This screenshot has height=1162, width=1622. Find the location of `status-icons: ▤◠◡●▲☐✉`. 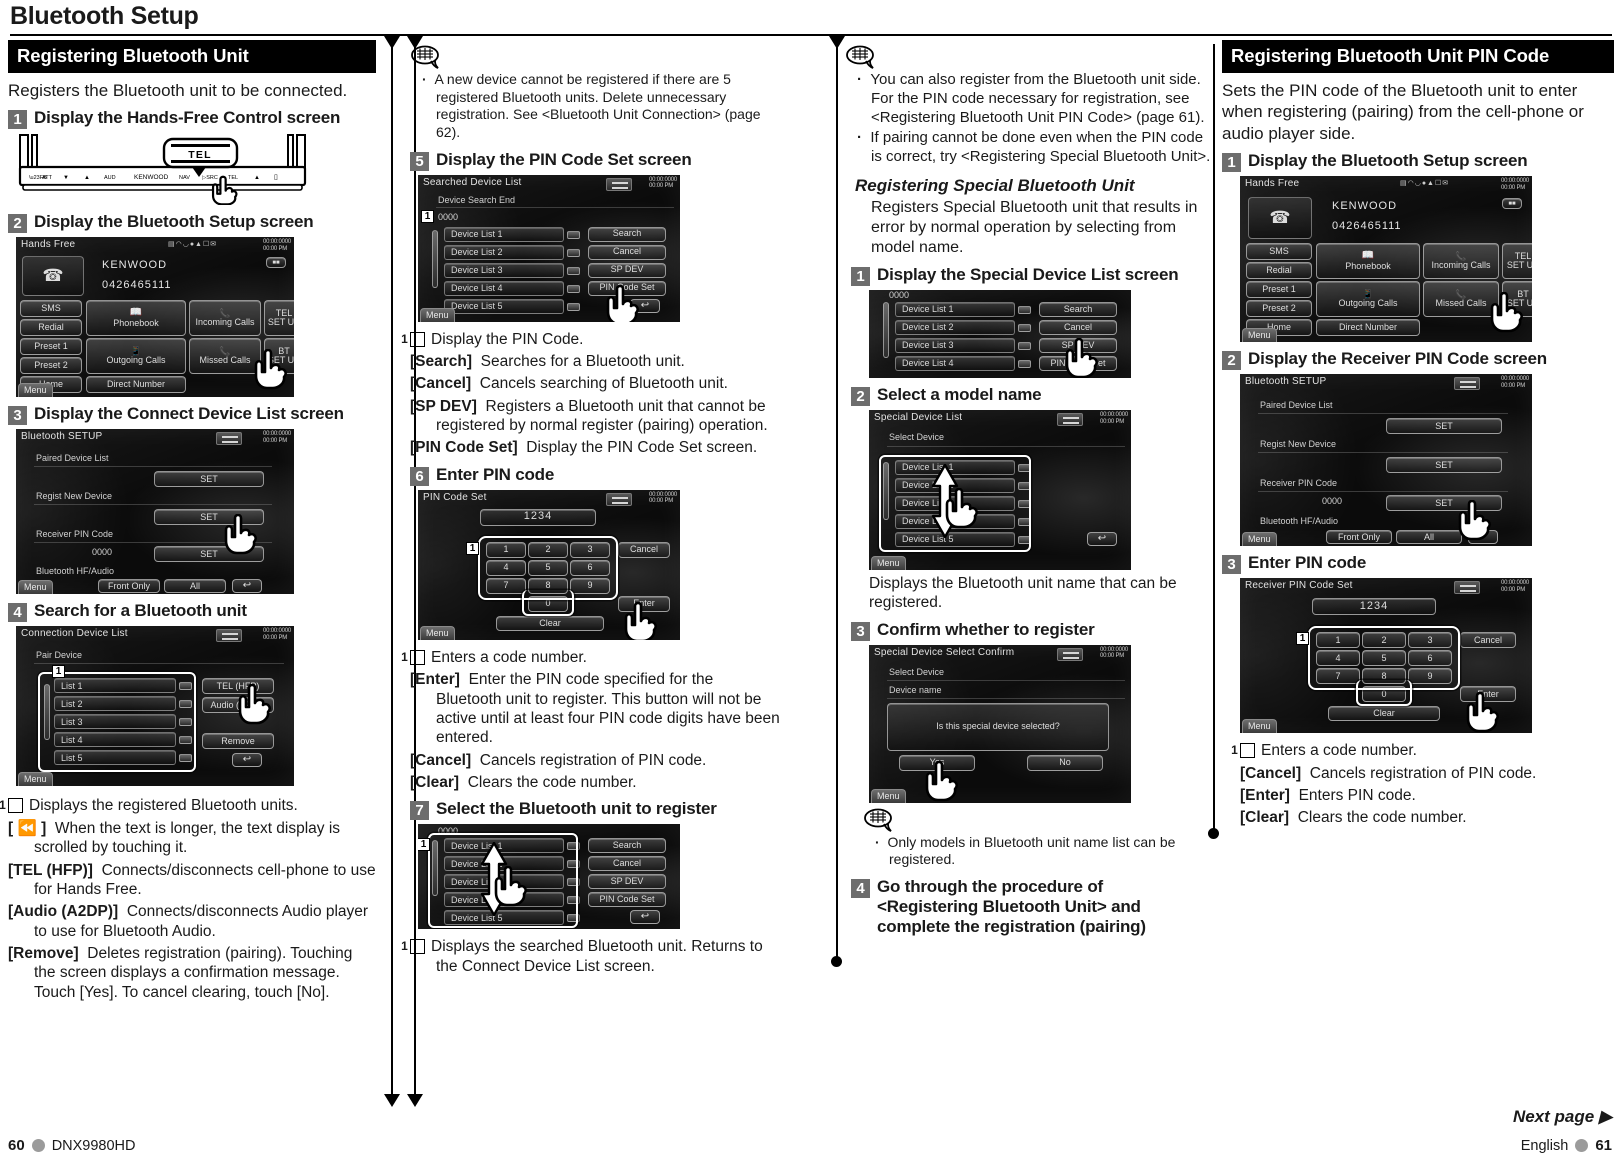

status-icons: ▤◠◡●▲☐✉ is located at coordinates (1425, 184).